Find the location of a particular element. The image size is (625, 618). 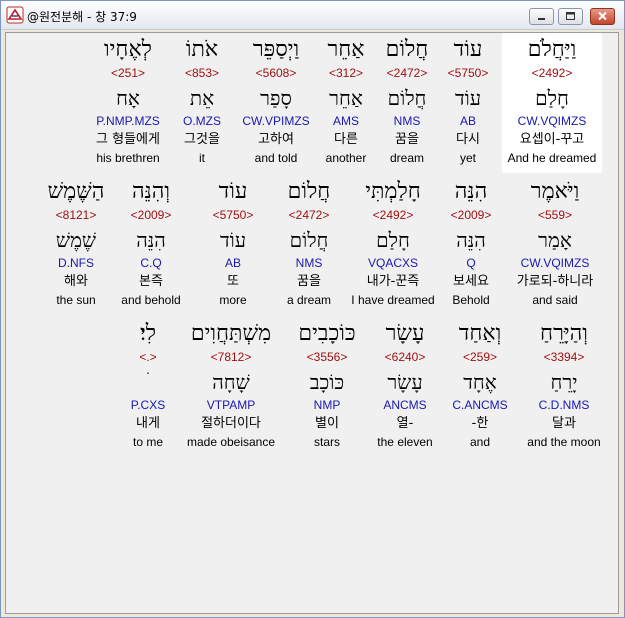

hebrew-word: לִי׃ is located at coordinates (148, 333).